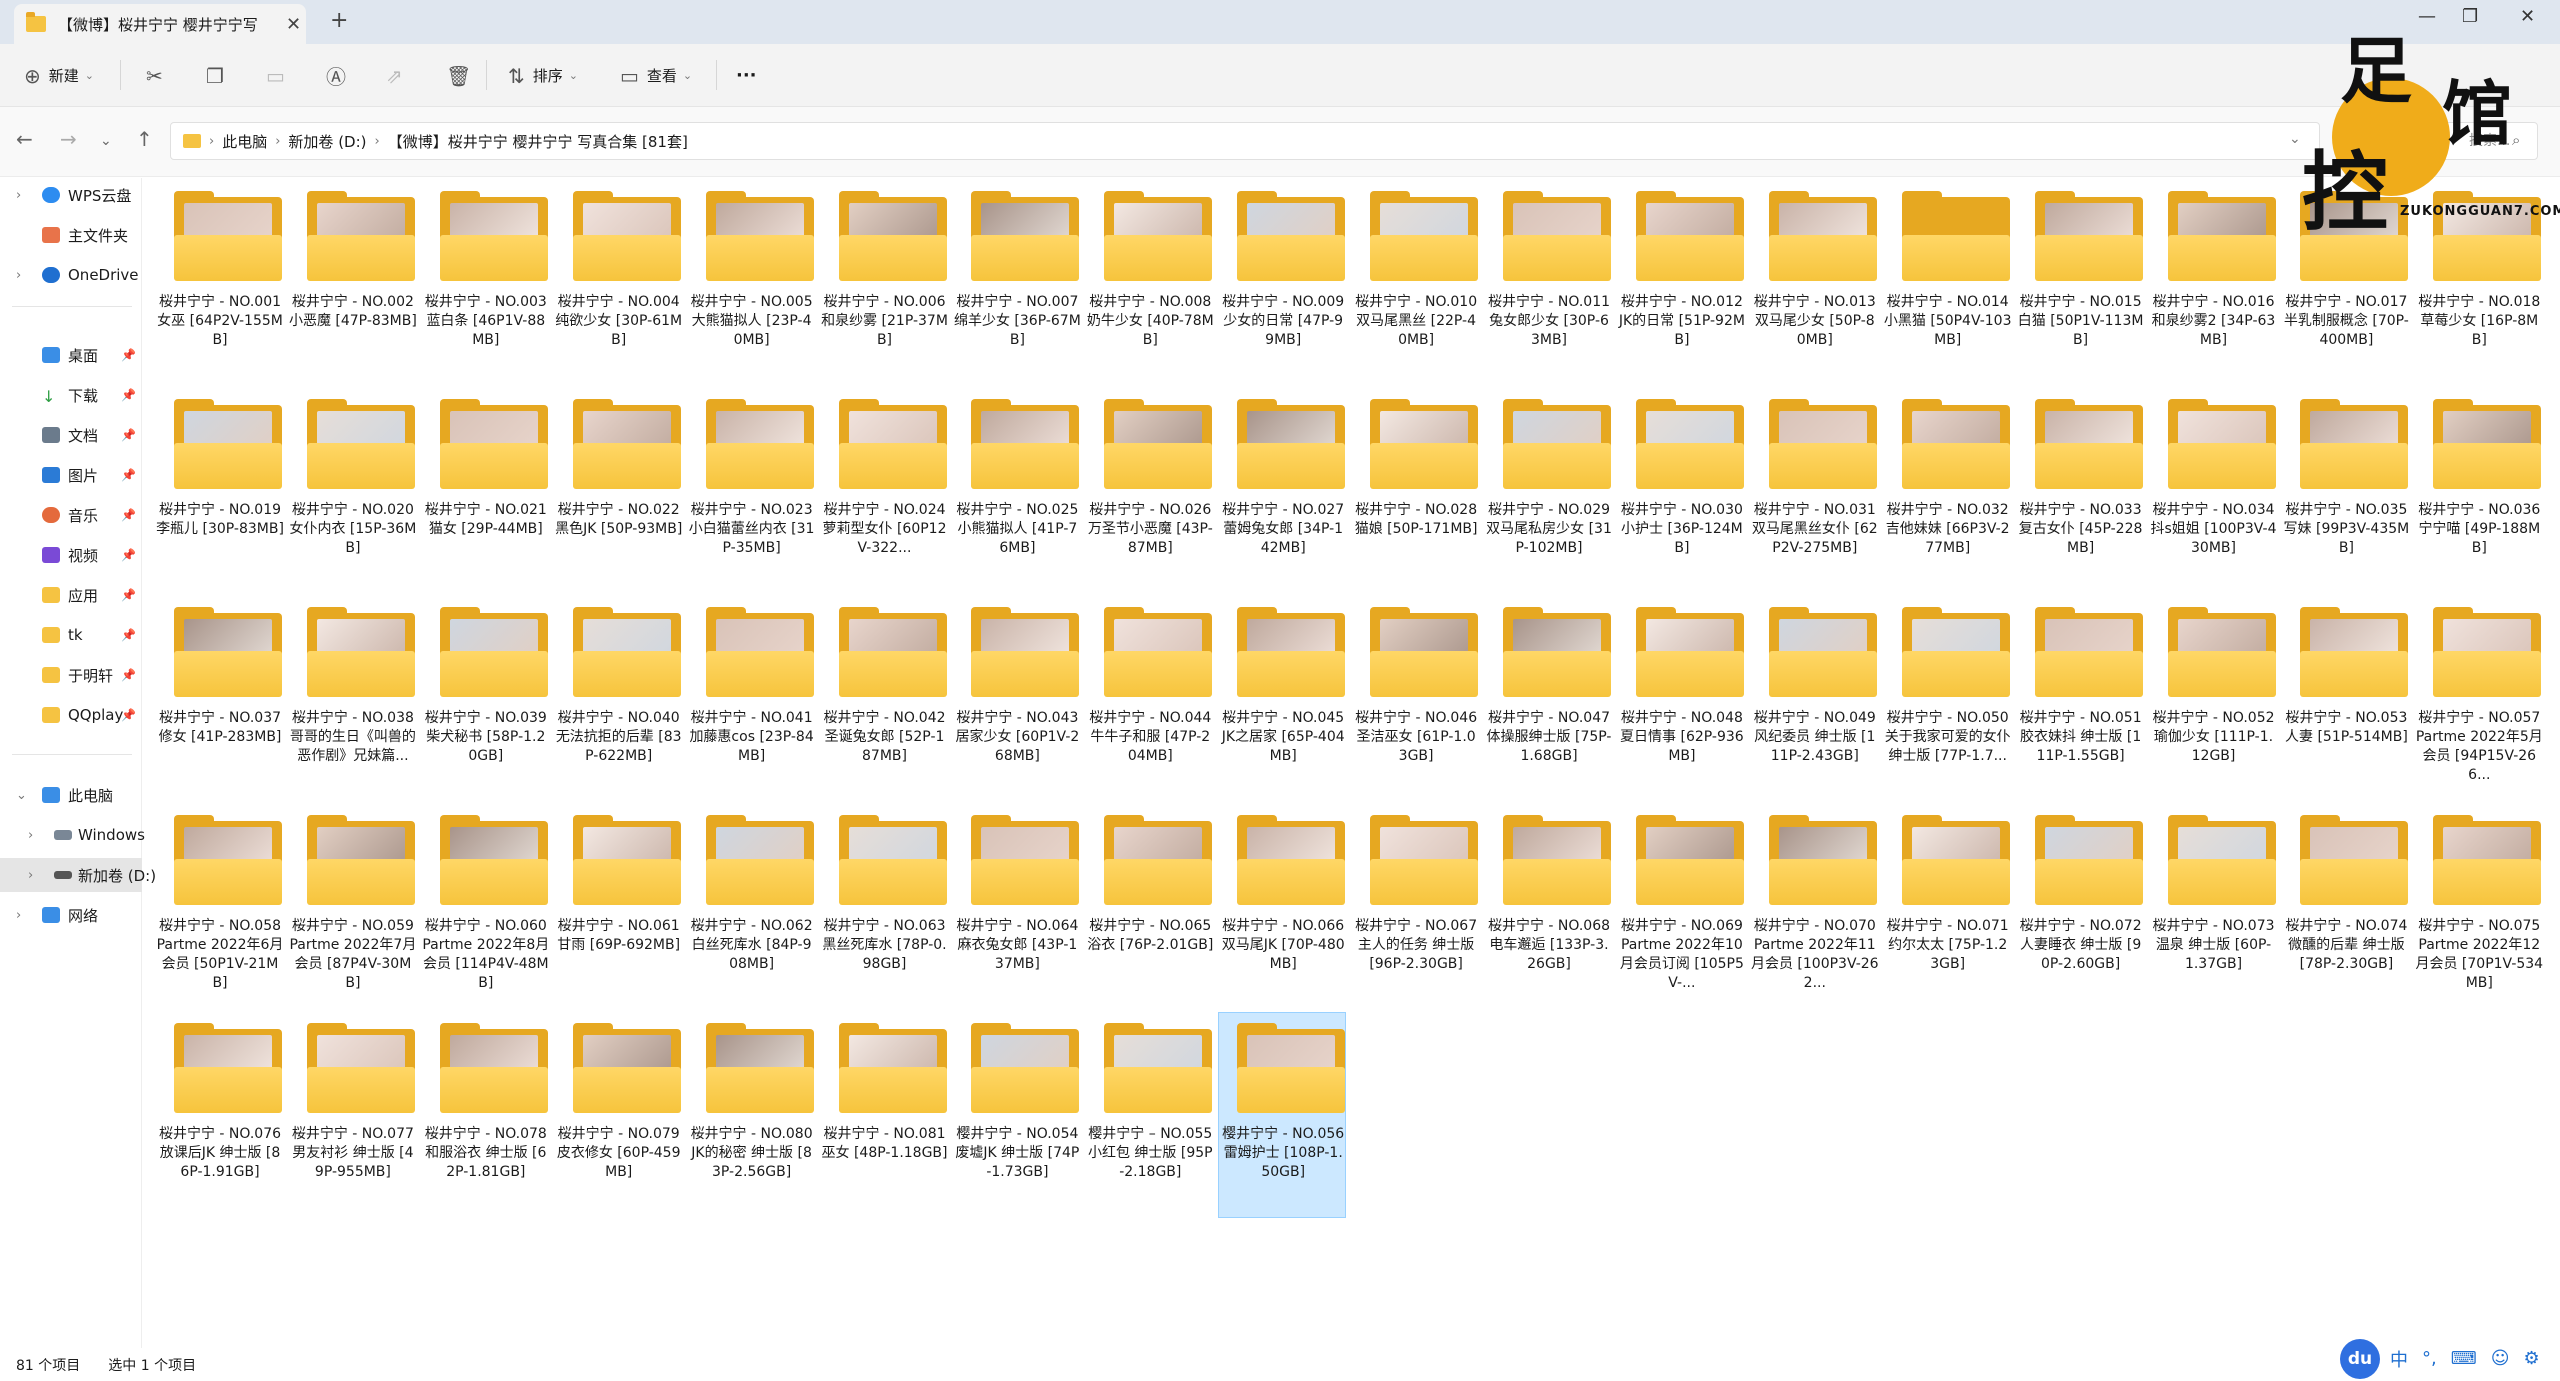 This screenshot has height=1381, width=2560. What do you see at coordinates (394, 75) in the screenshot?
I see `share-button: ⇗` at bounding box center [394, 75].